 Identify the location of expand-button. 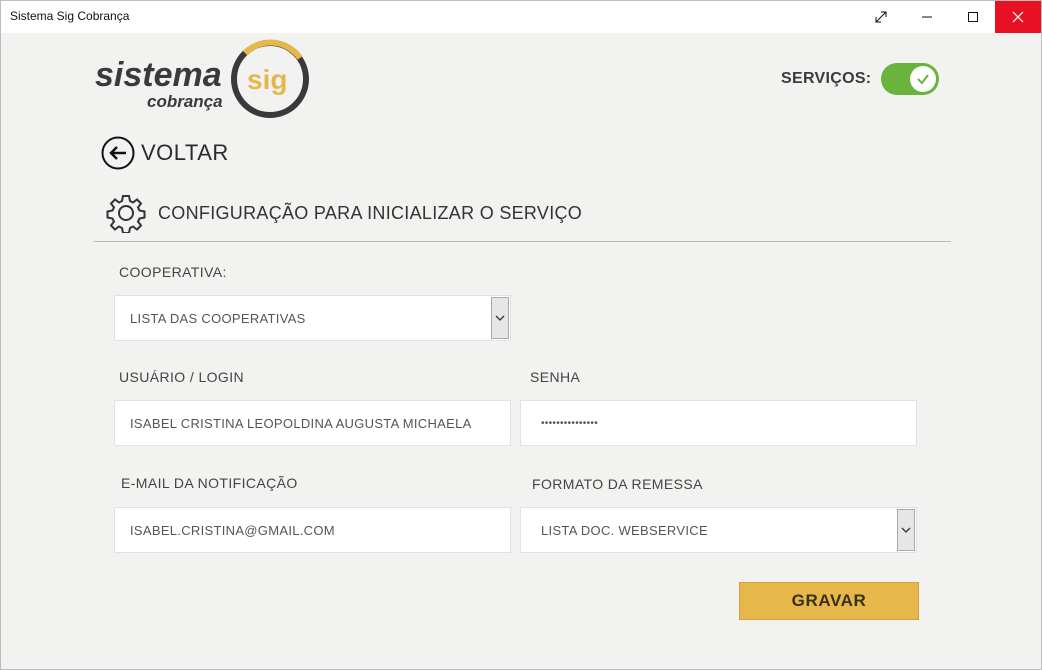
(881, 17).